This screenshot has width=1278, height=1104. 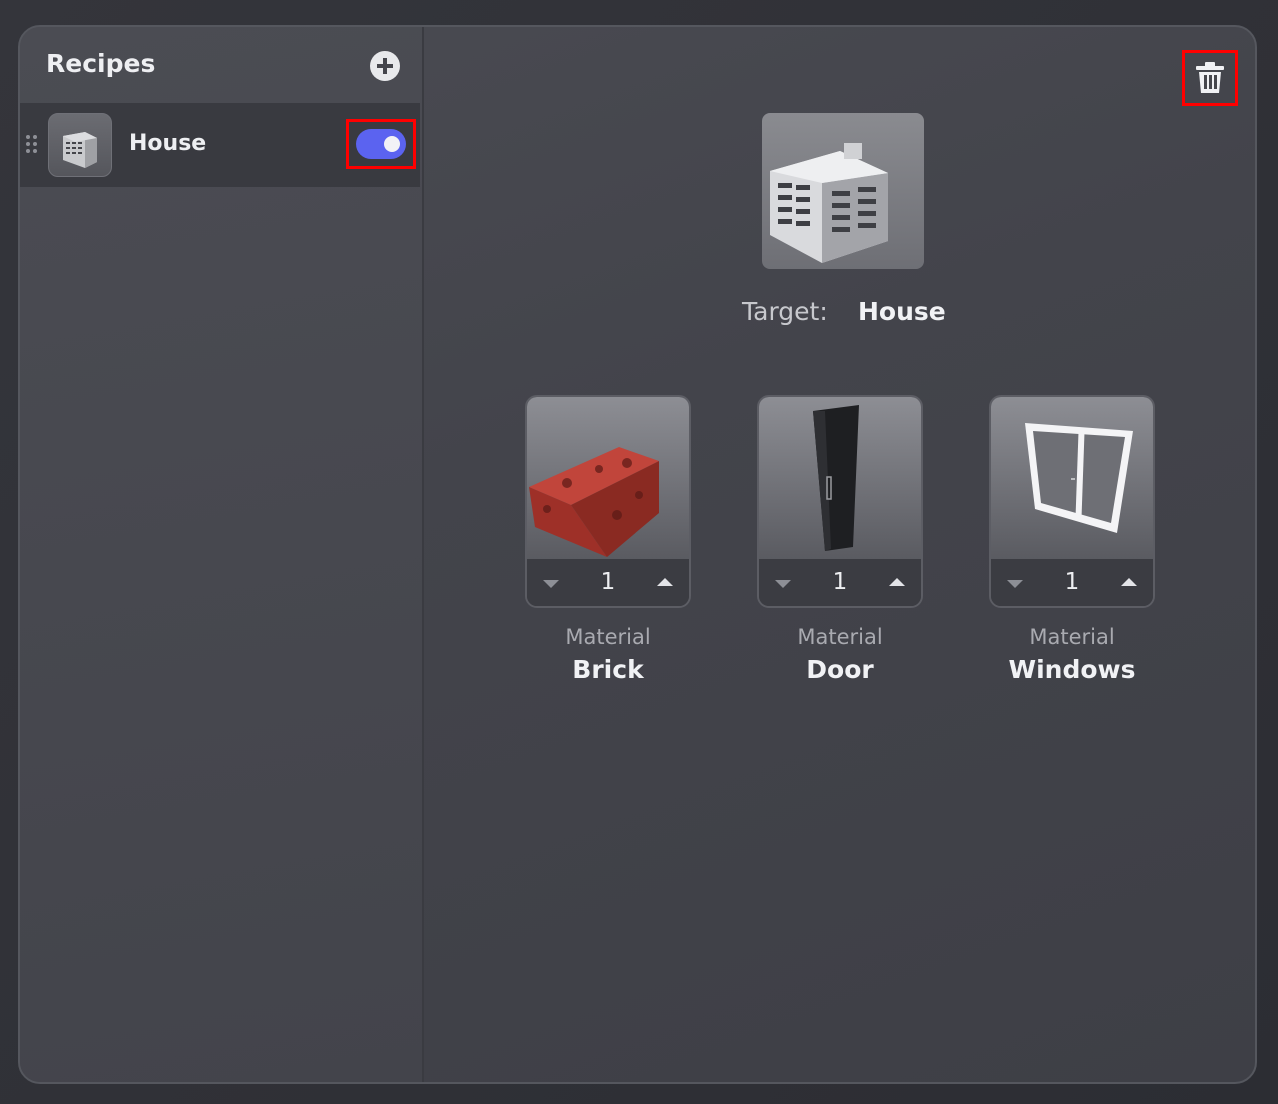 I want to click on material-card-windows: 1, so click(x=1072, y=501).